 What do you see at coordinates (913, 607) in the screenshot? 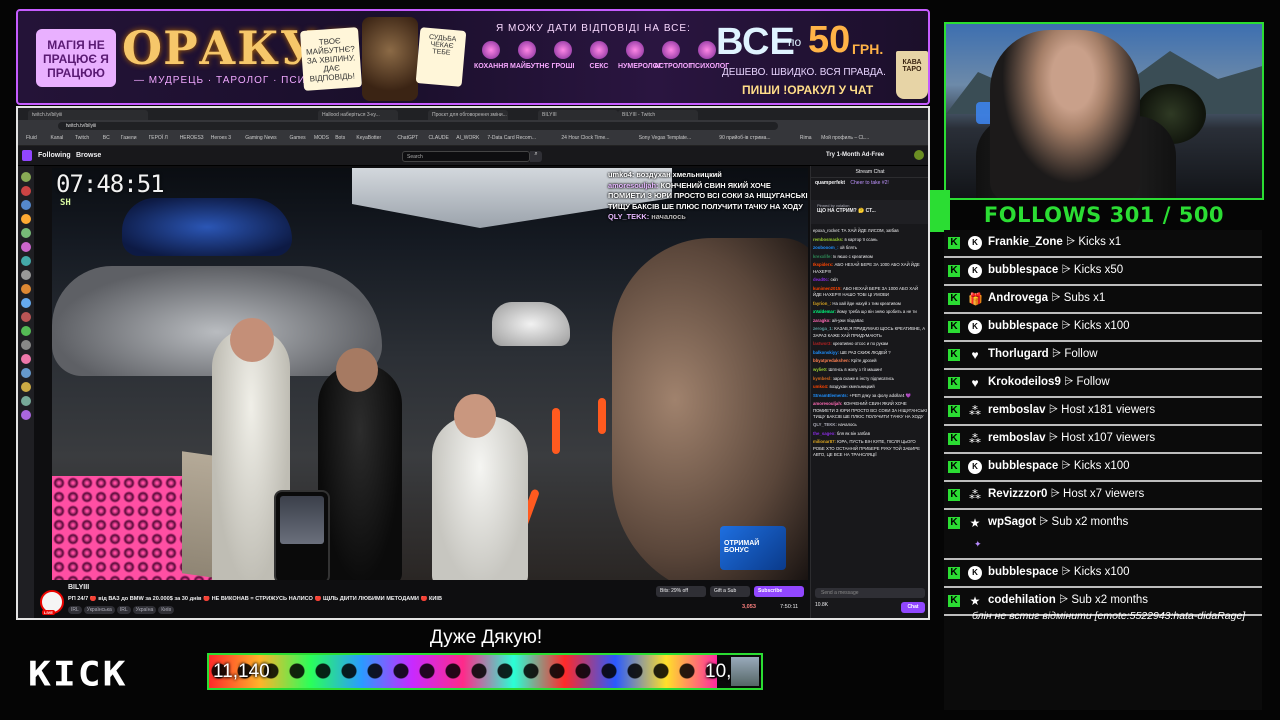
I see `chat-send-button: Chat` at bounding box center [913, 607].